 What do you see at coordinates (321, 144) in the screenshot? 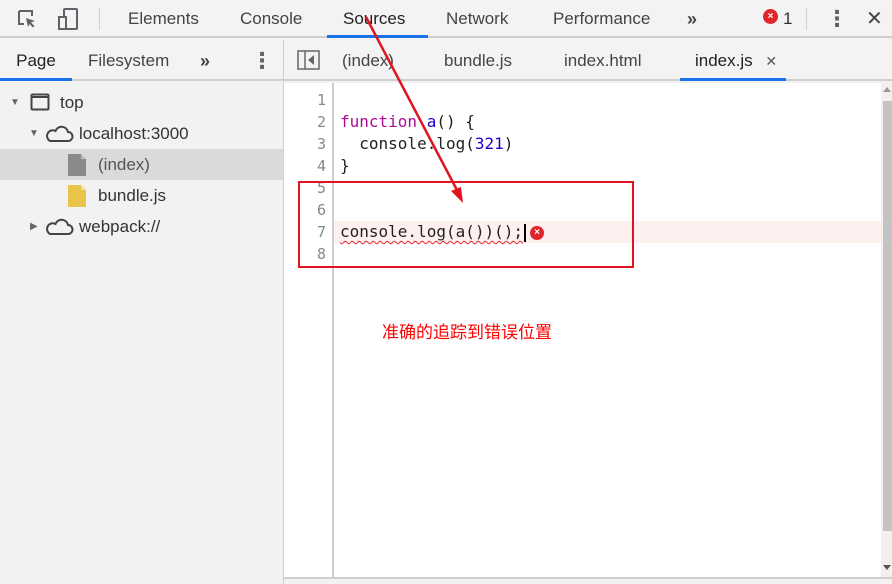
I see `line-number: 3` at bounding box center [321, 144].